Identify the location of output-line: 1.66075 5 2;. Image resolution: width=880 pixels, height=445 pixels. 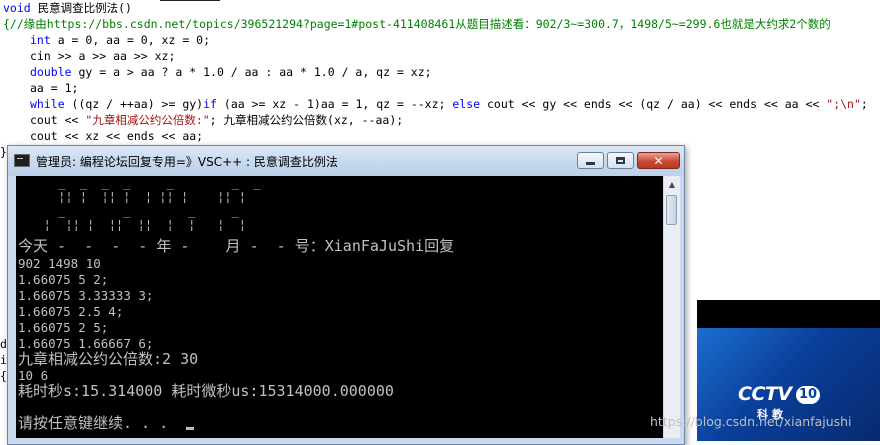
(63, 279).